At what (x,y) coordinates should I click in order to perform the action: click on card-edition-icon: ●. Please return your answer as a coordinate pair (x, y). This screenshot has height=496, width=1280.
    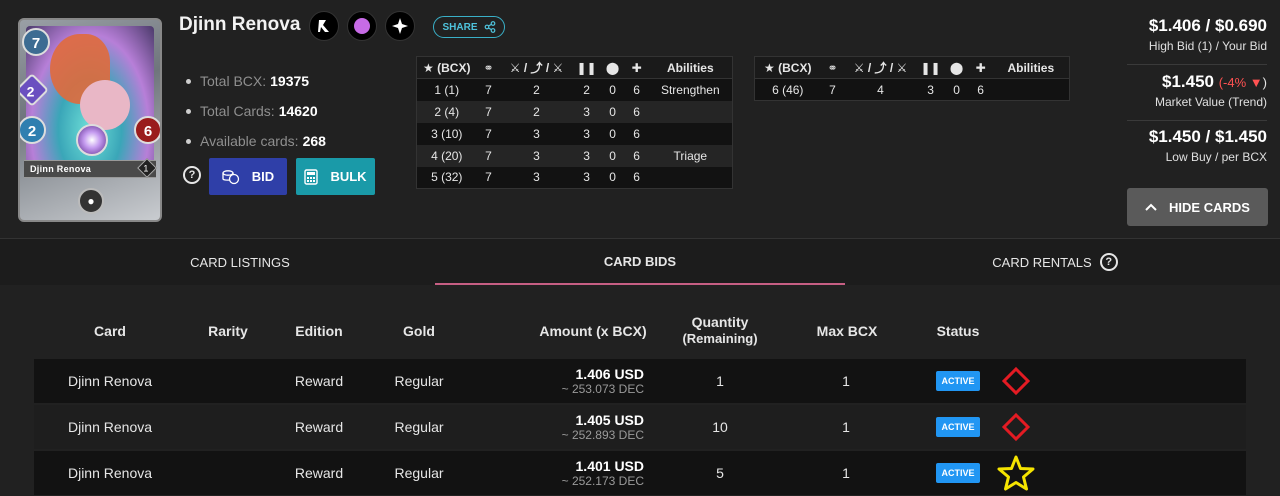
    Looking at the image, I should click on (91, 201).